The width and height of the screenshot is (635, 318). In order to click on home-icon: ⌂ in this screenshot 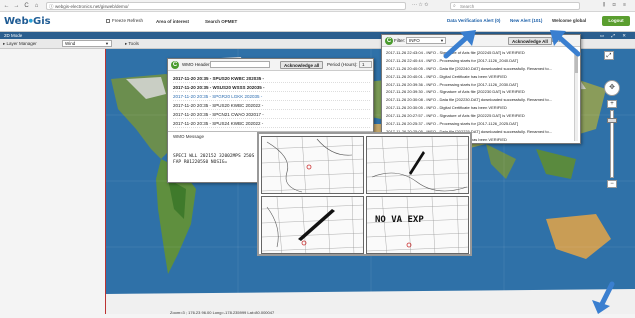, I will do `click(36, 6)`.